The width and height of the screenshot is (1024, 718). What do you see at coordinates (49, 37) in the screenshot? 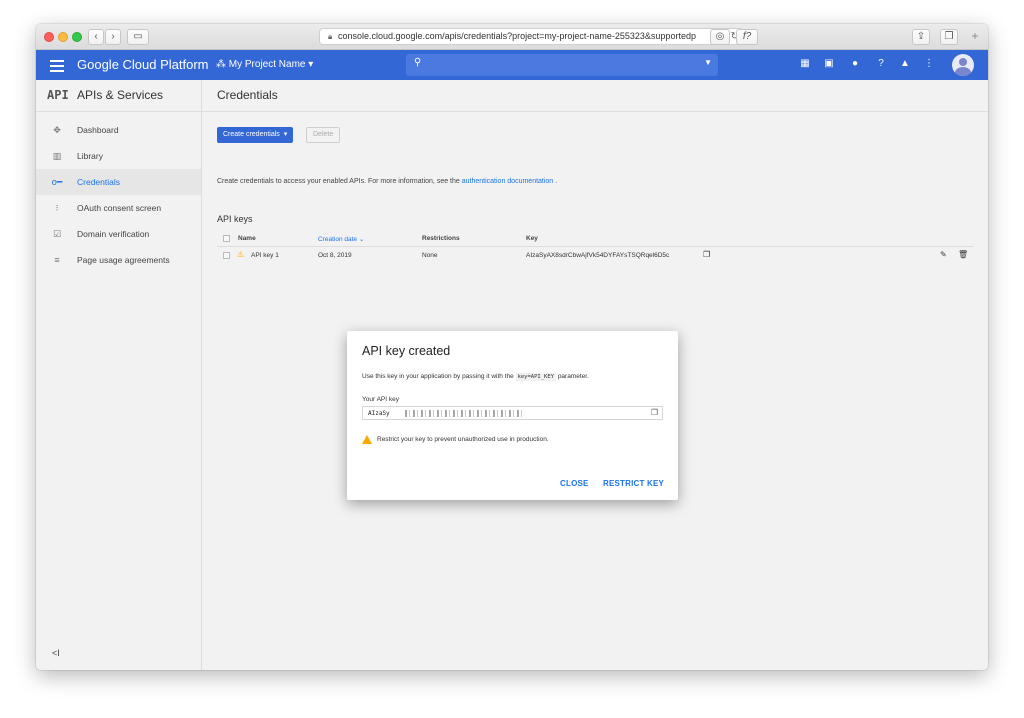
I see `close-window-button` at bounding box center [49, 37].